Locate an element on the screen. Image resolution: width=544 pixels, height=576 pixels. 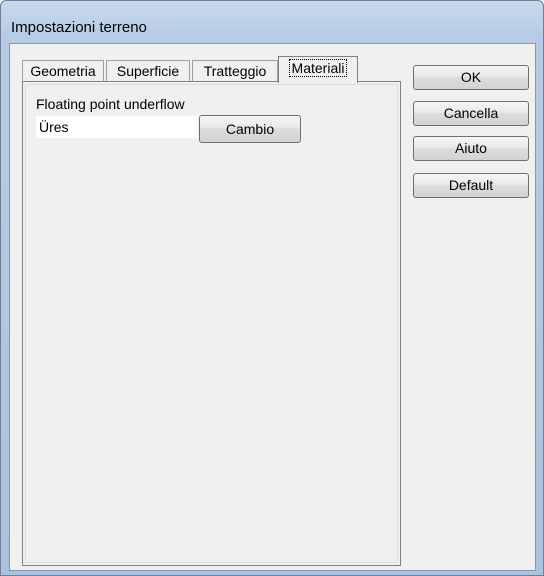
tab-tratteggio: Tratteggio is located at coordinates (235, 70).